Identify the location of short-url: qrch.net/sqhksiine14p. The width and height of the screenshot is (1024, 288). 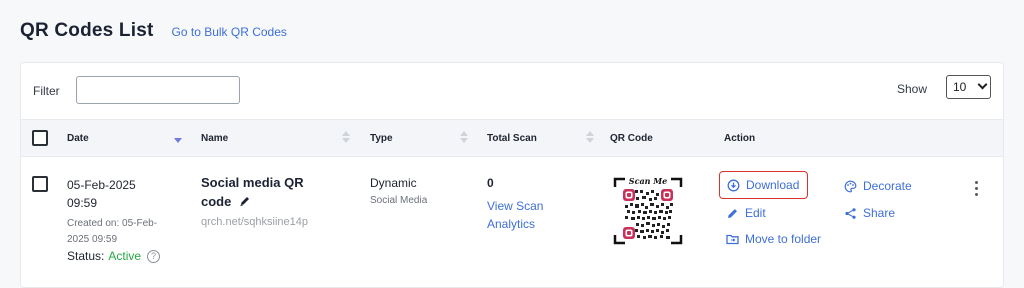
(254, 222).